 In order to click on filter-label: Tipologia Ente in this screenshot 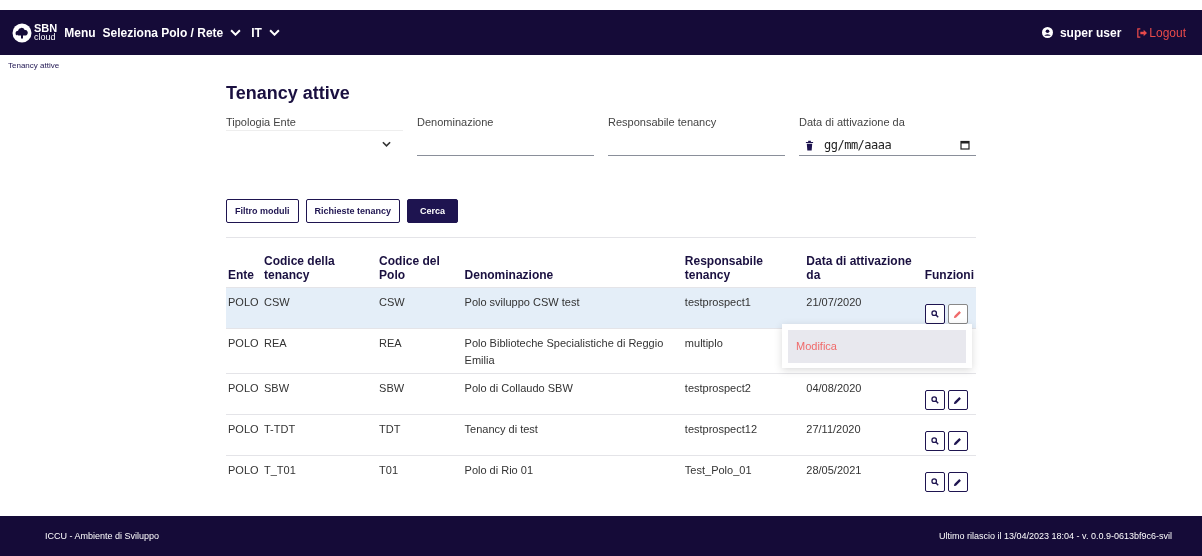, I will do `click(261, 123)`.